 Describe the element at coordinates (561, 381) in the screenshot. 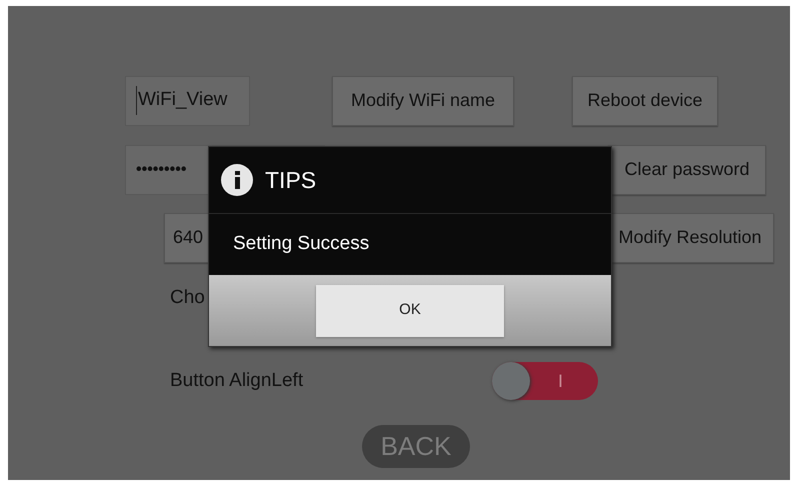

I see `switch-mark: I` at that location.